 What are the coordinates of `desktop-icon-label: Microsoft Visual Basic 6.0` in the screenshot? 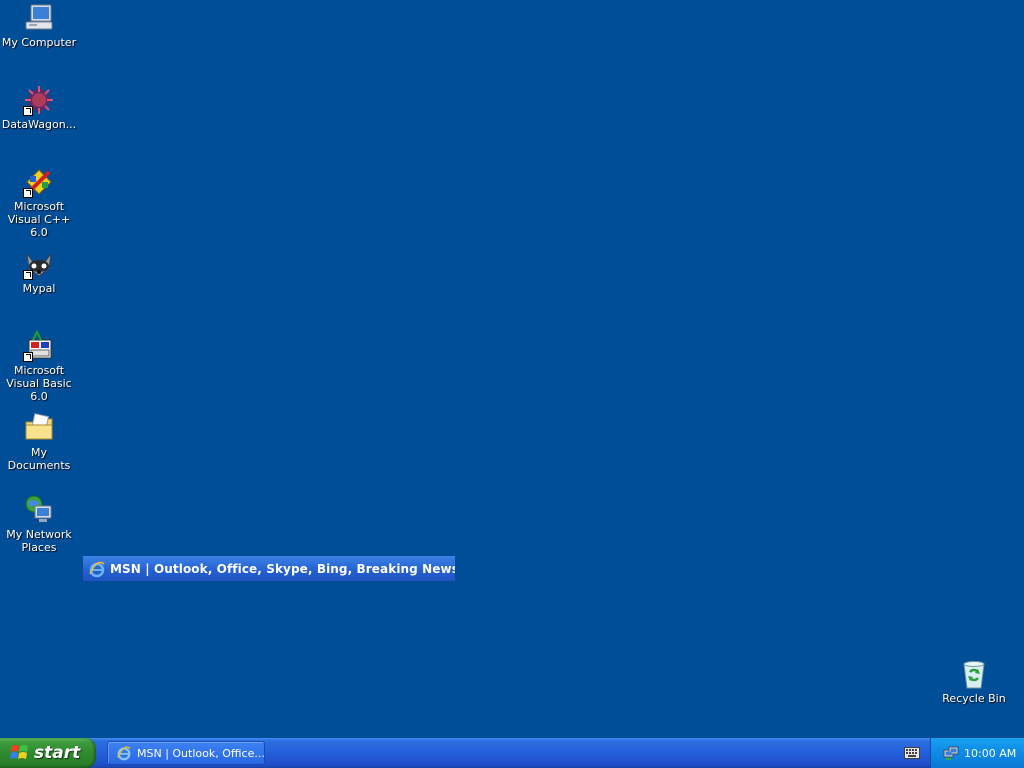 It's located at (39, 383).